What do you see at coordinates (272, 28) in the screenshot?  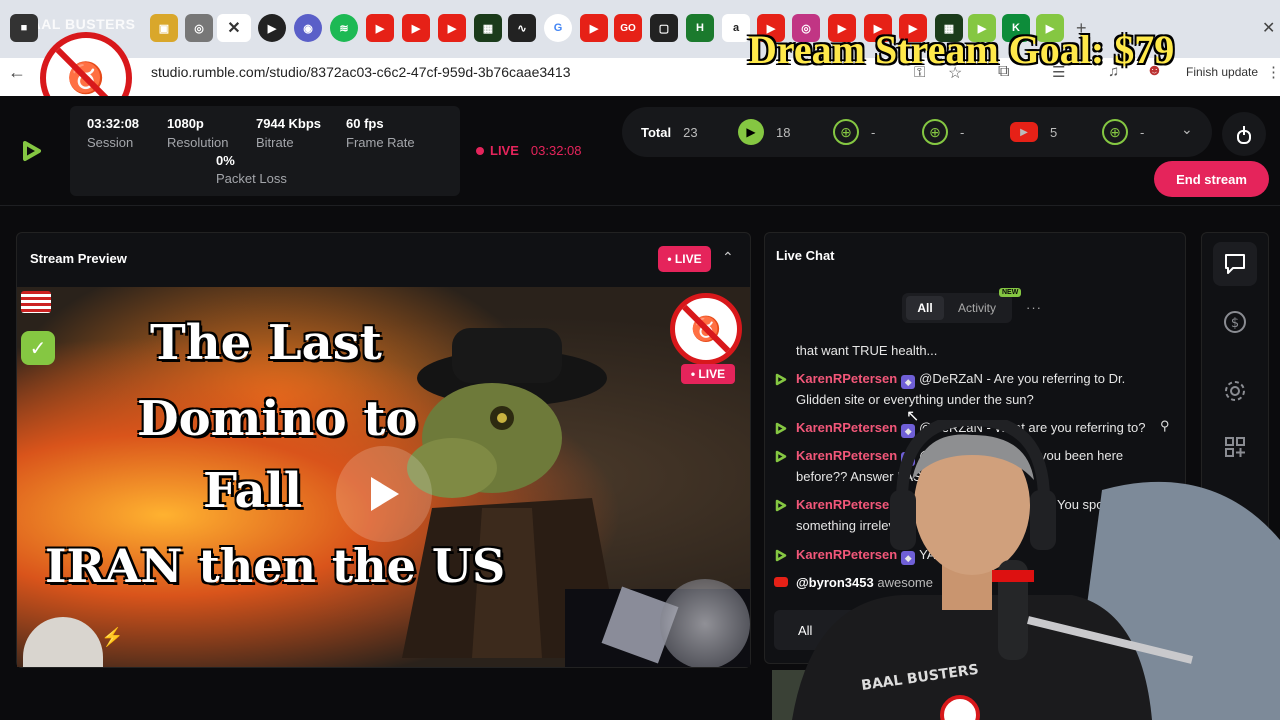 I see `tab-favicon-play: ▶` at bounding box center [272, 28].